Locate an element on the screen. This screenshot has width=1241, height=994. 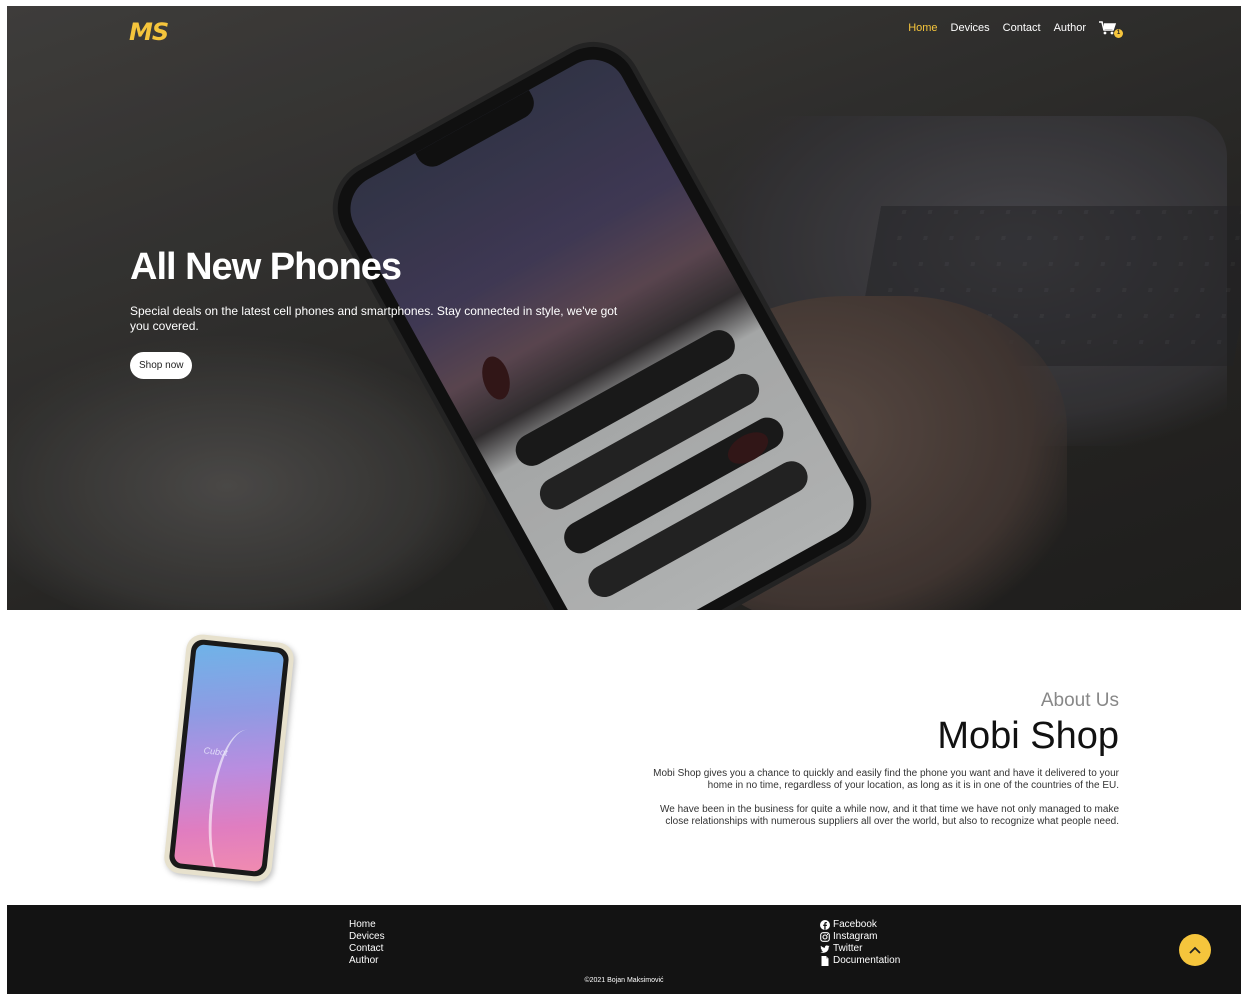
footer-link-devices: Devices is located at coordinates (367, 937).